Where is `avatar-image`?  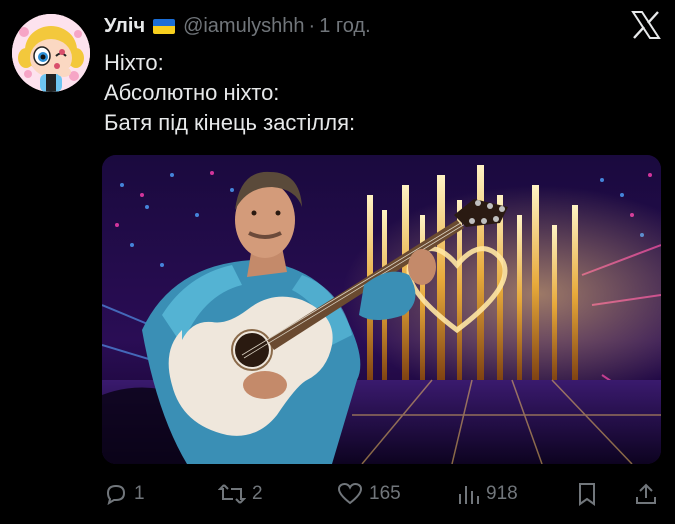 avatar-image is located at coordinates (51, 53).